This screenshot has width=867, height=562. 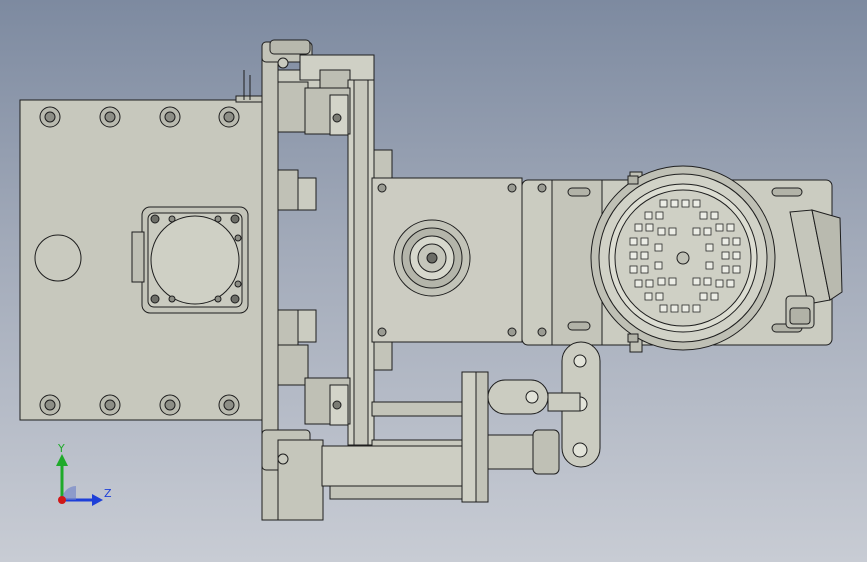 What do you see at coordinates (683, 259) in the screenshot?
I see `motor-fan-cover` at bounding box center [683, 259].